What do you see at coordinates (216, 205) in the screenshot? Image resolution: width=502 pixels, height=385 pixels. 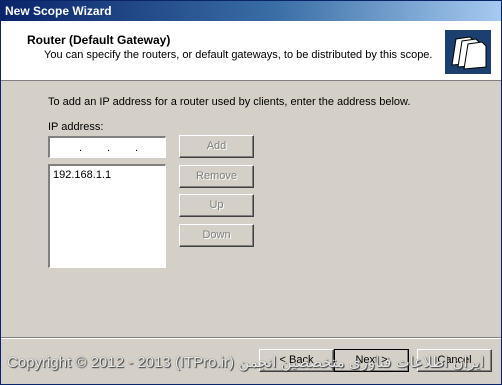 I see `up-button: Up` at bounding box center [216, 205].